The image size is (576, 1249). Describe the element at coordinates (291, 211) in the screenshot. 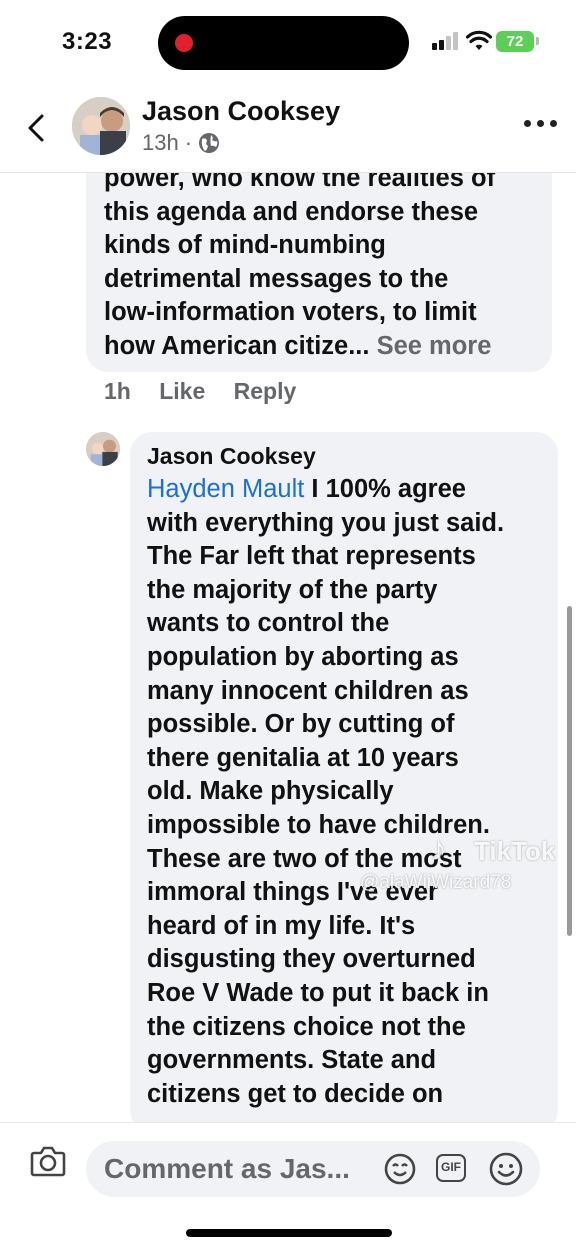

I see `comment-line: this agenda and endorse these` at that location.